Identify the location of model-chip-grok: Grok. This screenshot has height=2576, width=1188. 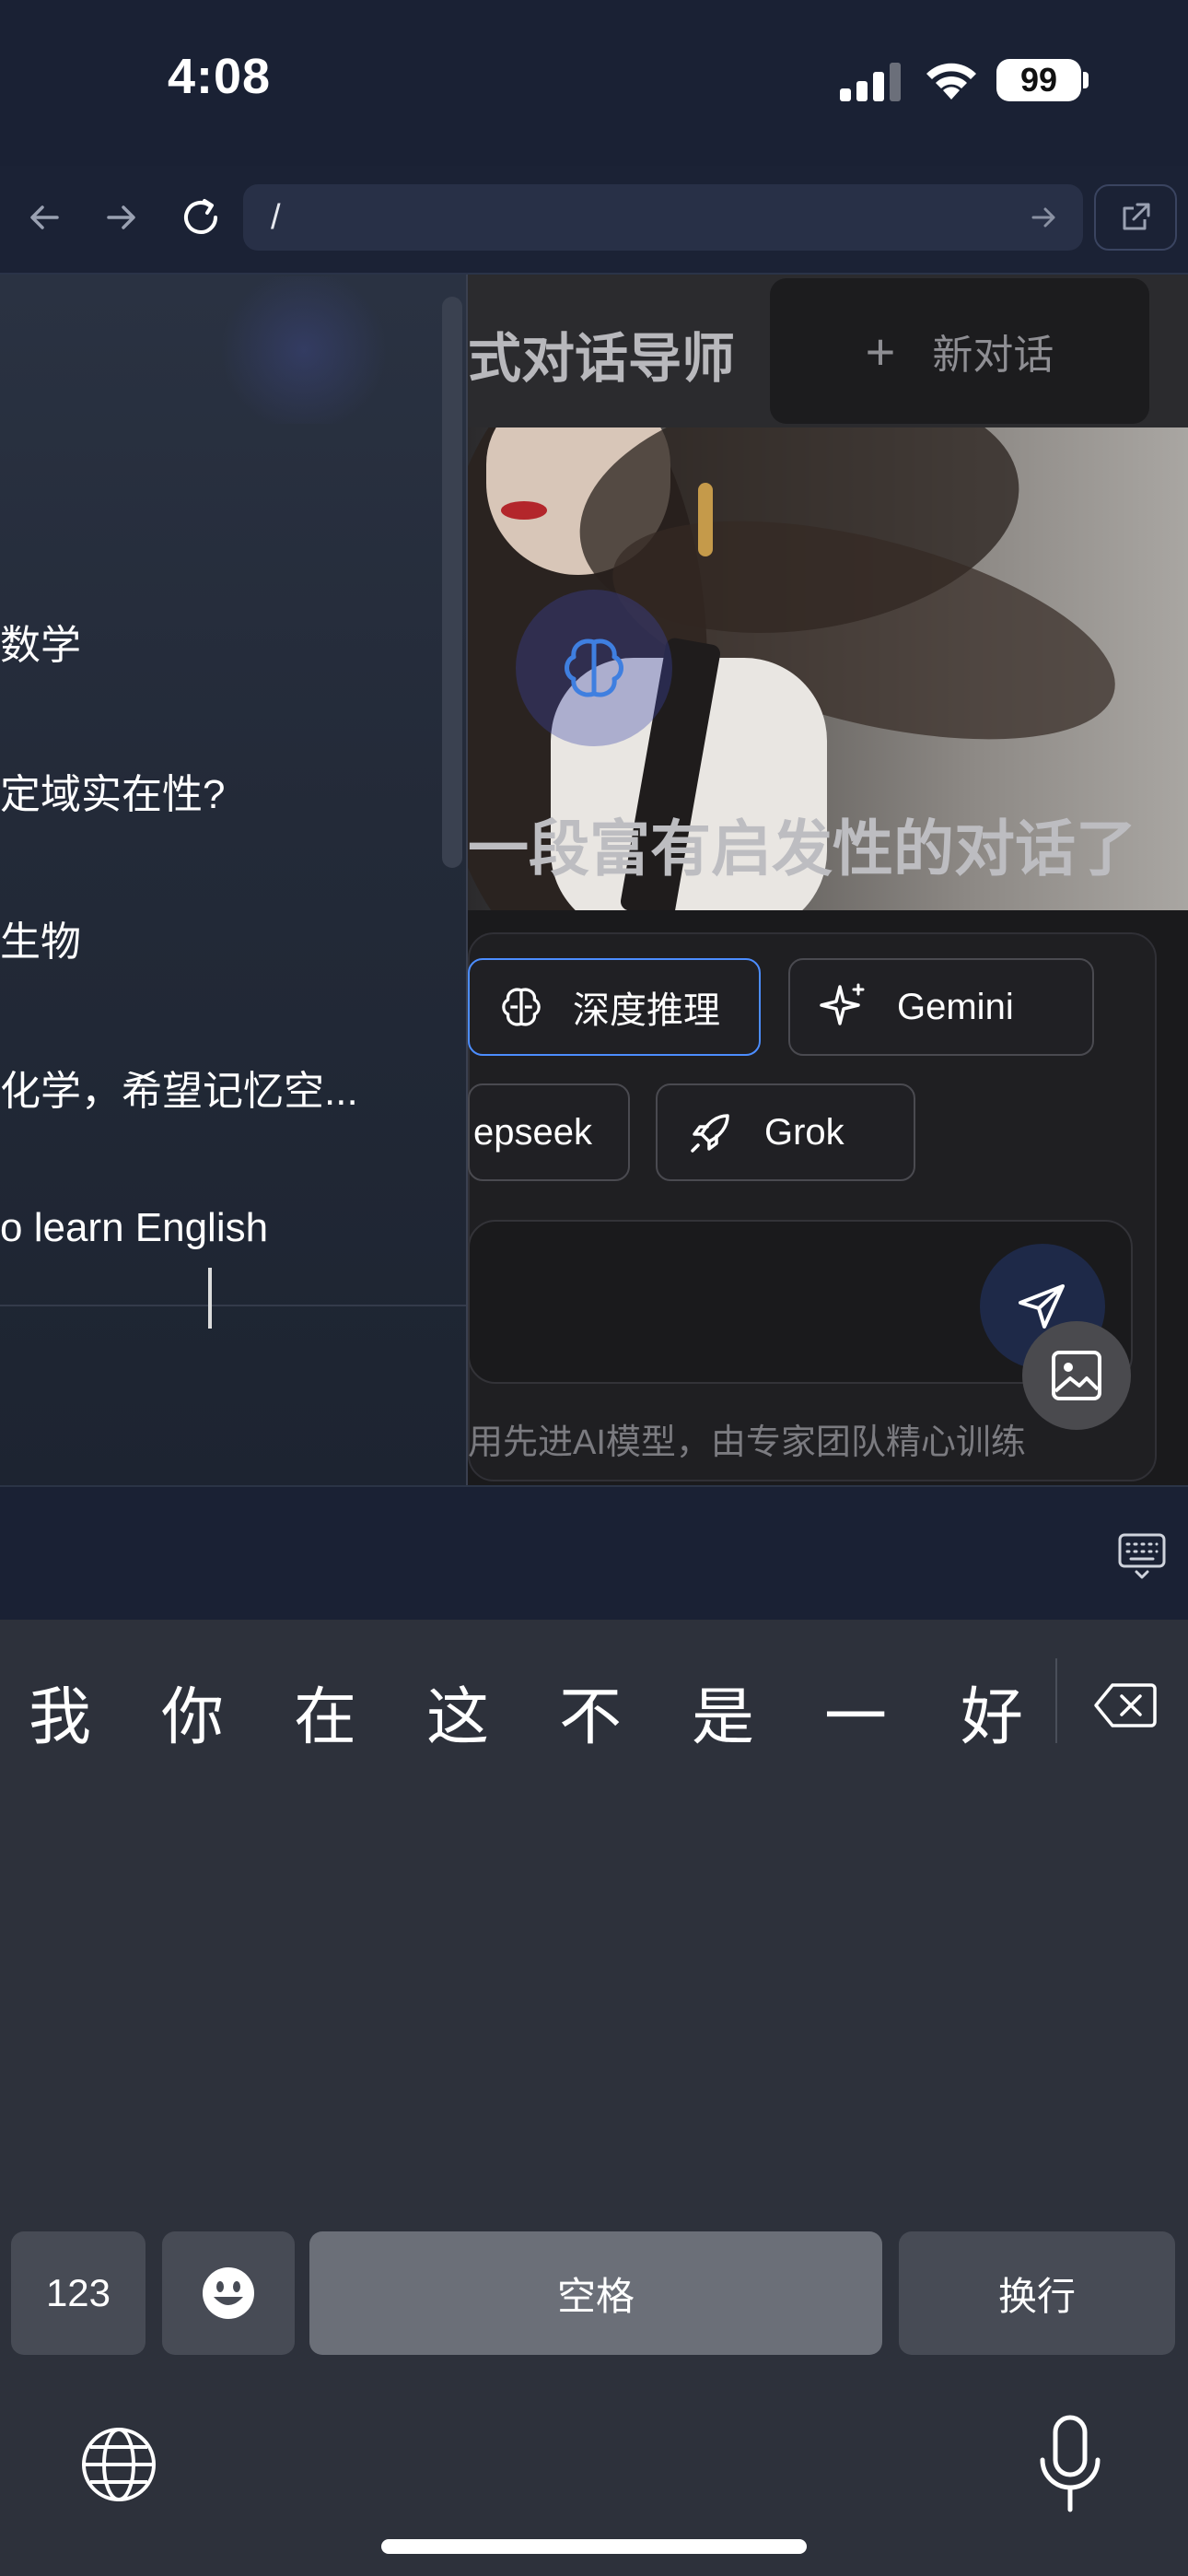
(785, 1132).